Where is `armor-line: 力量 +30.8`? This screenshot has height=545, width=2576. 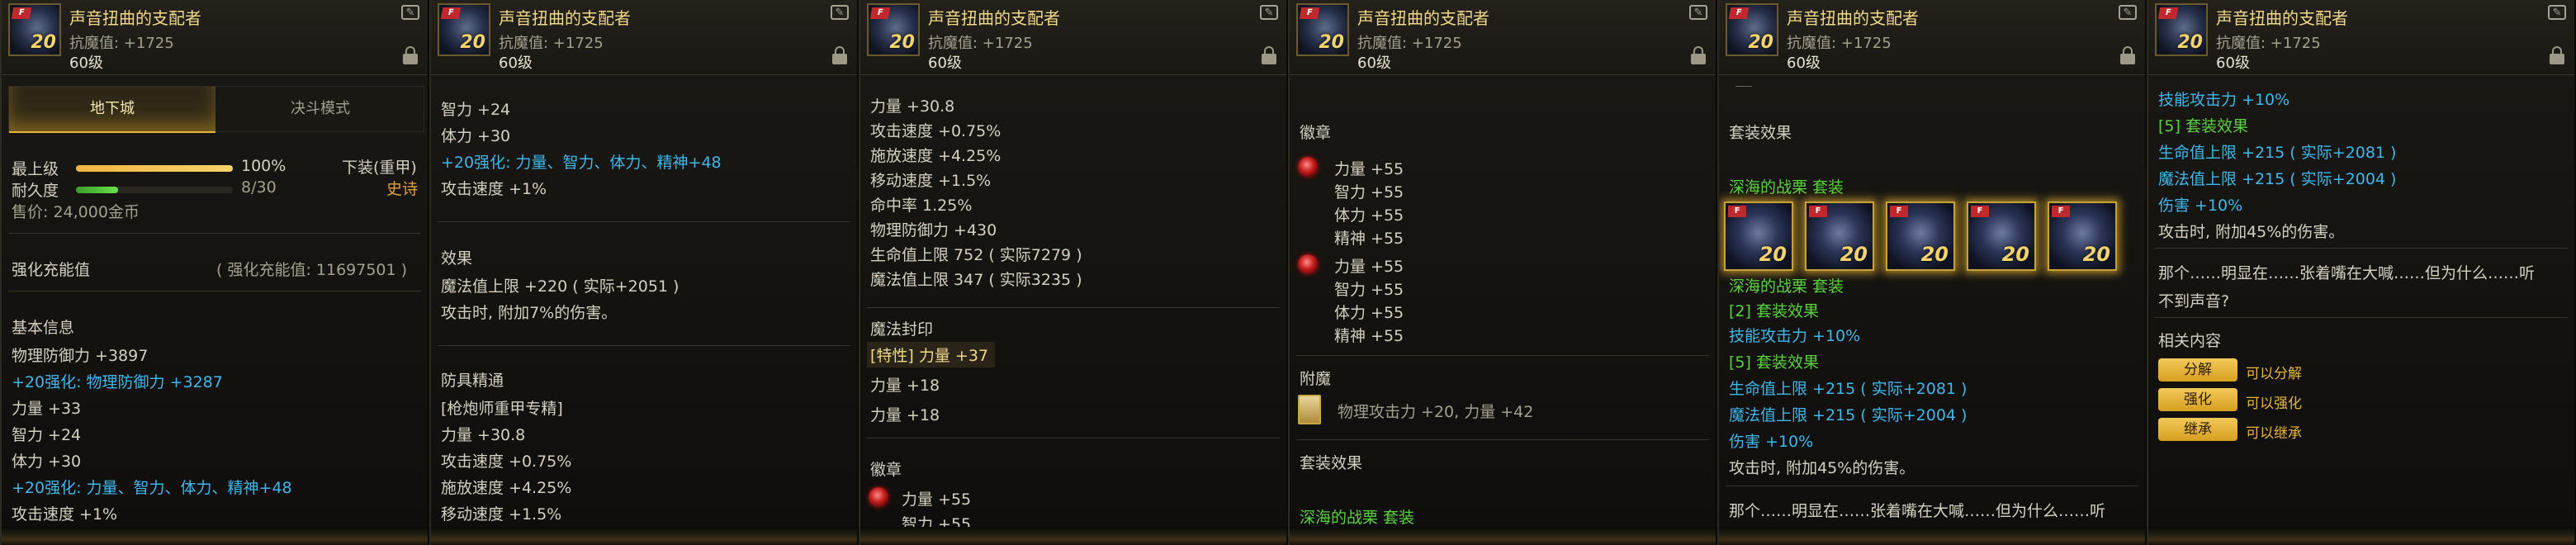
armor-line: 力量 +30.8 is located at coordinates (483, 435).